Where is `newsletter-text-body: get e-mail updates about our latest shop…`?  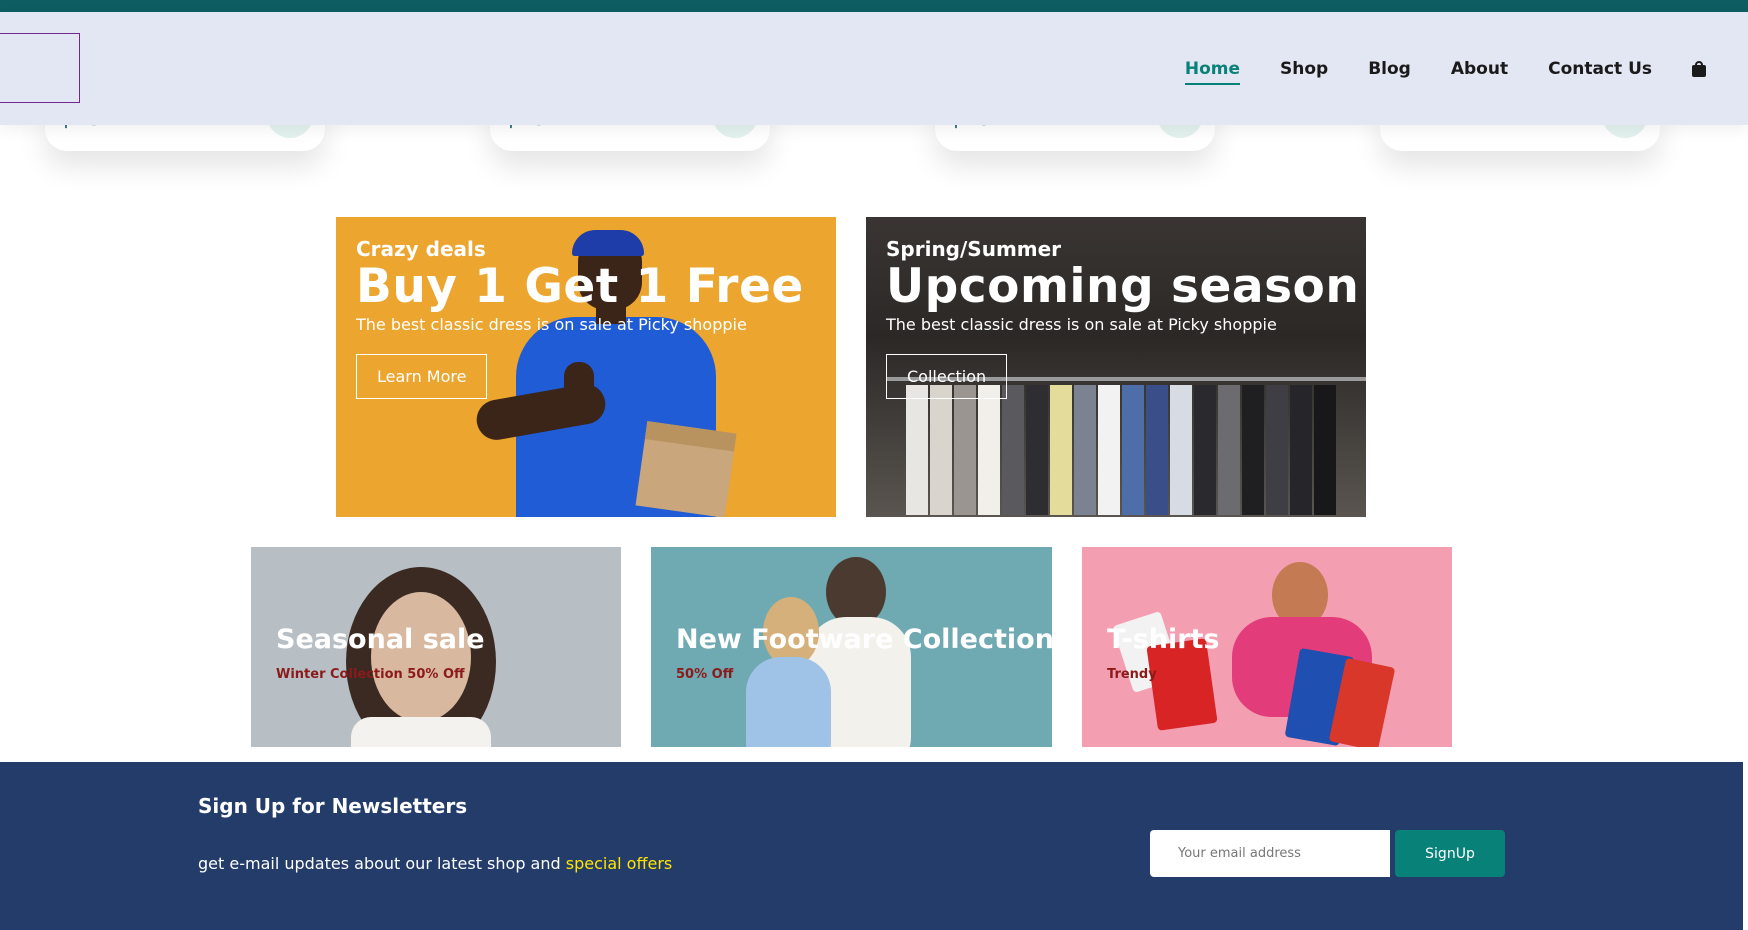 newsletter-text-body: get e-mail updates about our latest shop… is located at coordinates (382, 863).